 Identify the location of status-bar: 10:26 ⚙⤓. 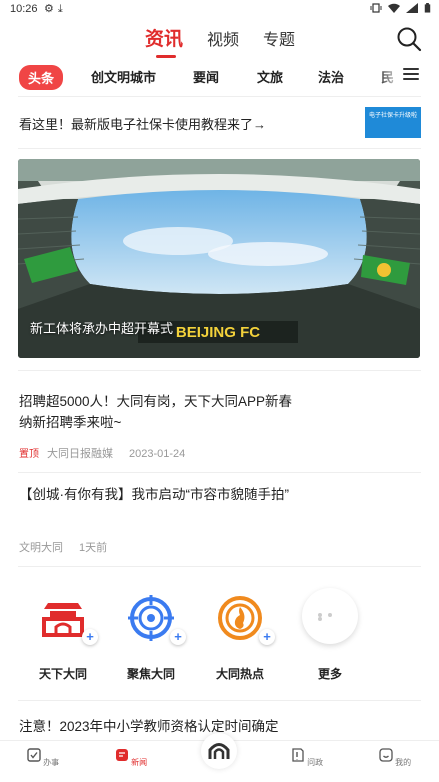
(219, 10).